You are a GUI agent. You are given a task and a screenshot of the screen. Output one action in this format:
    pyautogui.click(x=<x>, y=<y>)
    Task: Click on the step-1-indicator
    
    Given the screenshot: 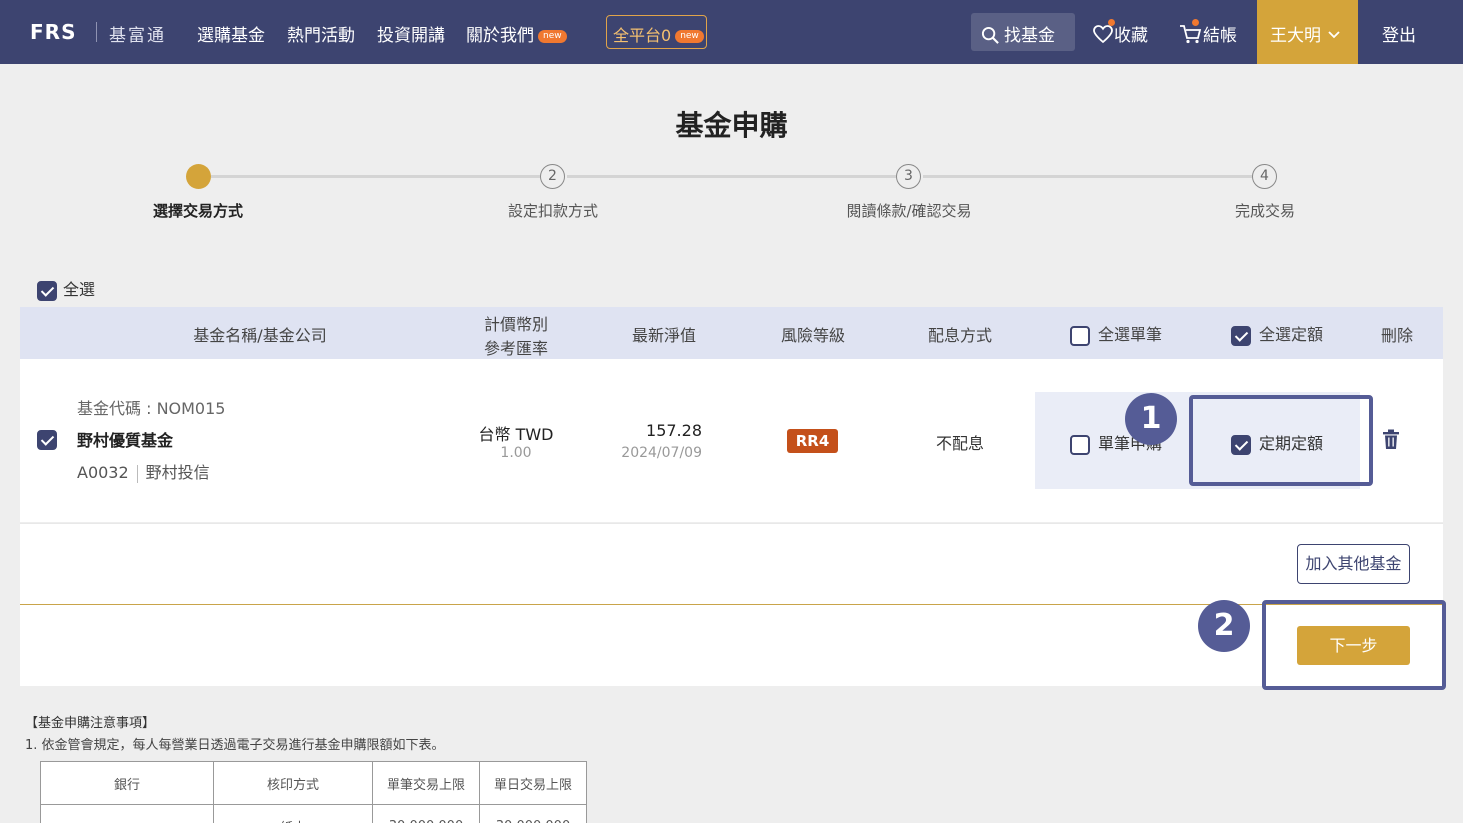 What is the action you would take?
    pyautogui.click(x=198, y=176)
    